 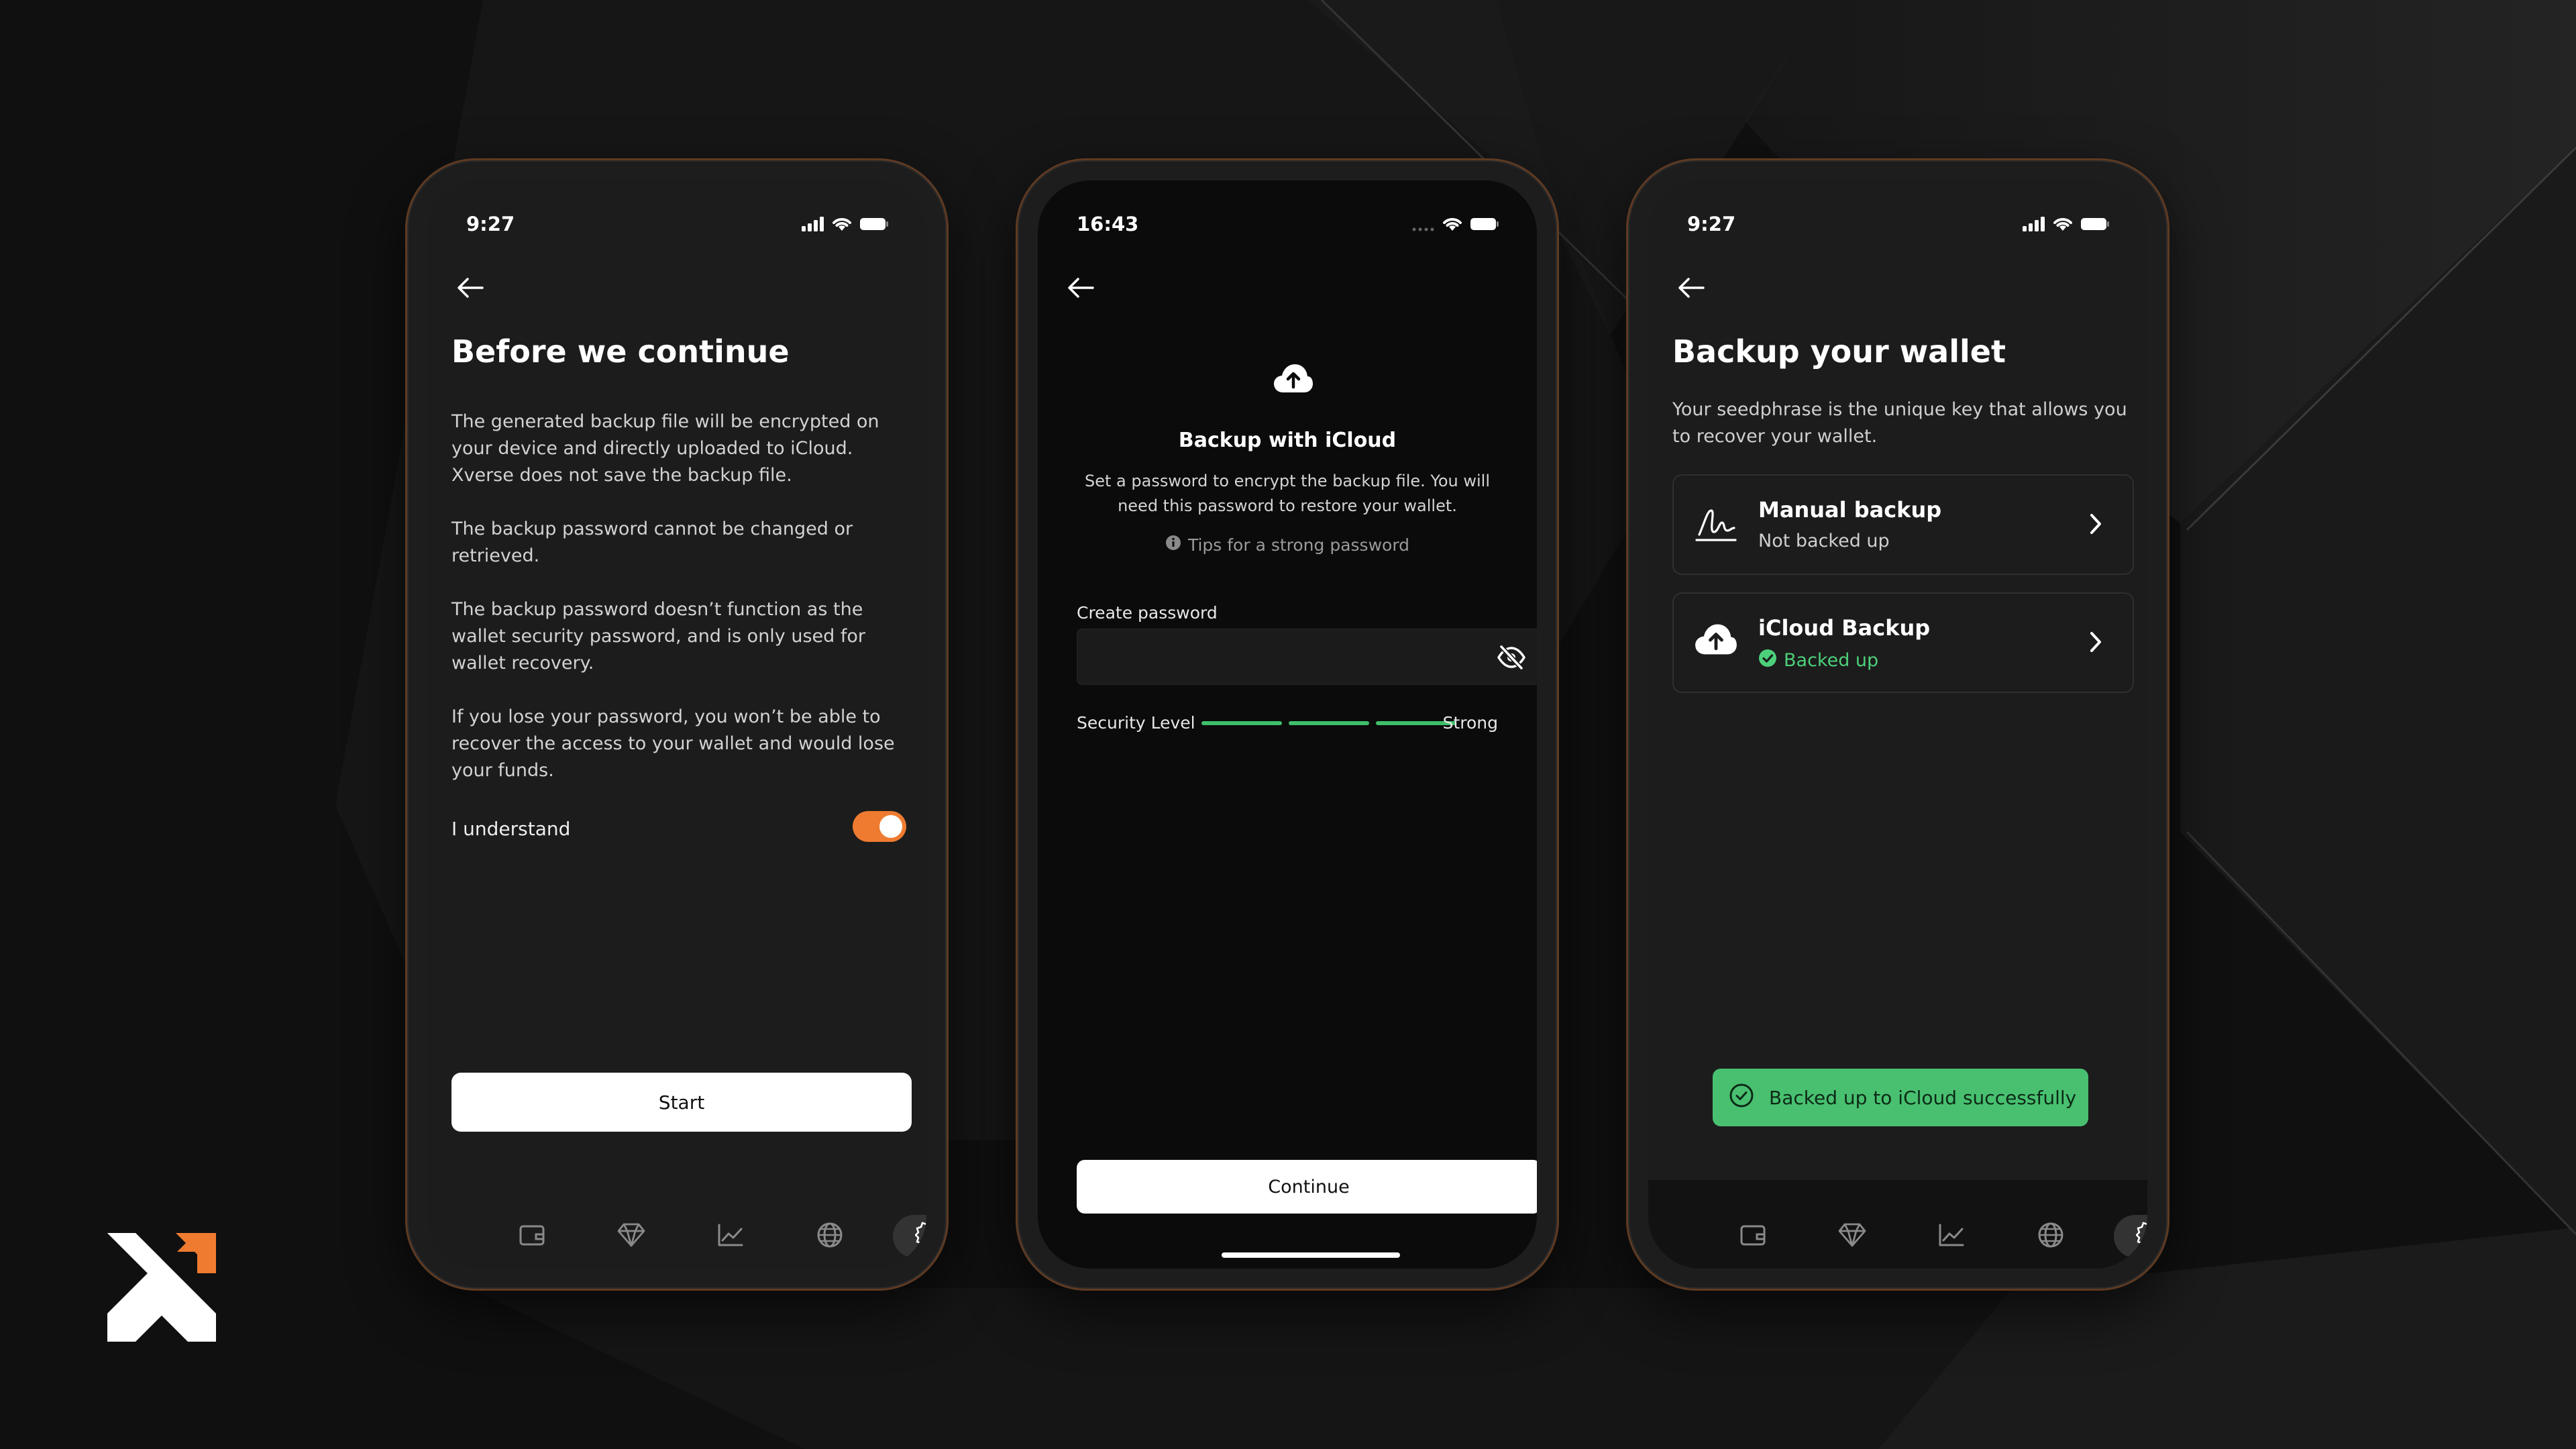 I want to click on password-field, so click(x=1307, y=657).